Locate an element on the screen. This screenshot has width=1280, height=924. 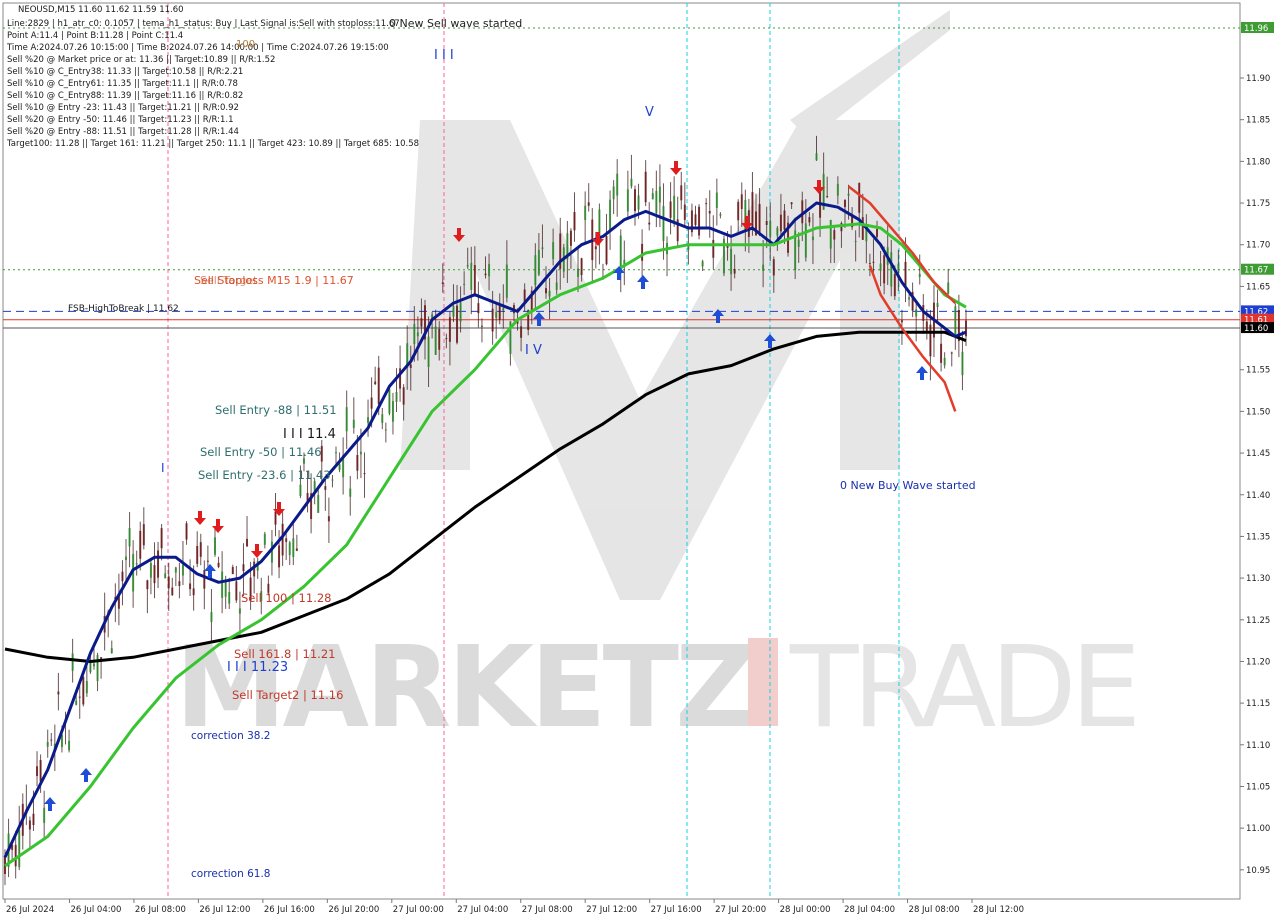
y-tick-label: 11.65 is located at coordinates (1258, 287).